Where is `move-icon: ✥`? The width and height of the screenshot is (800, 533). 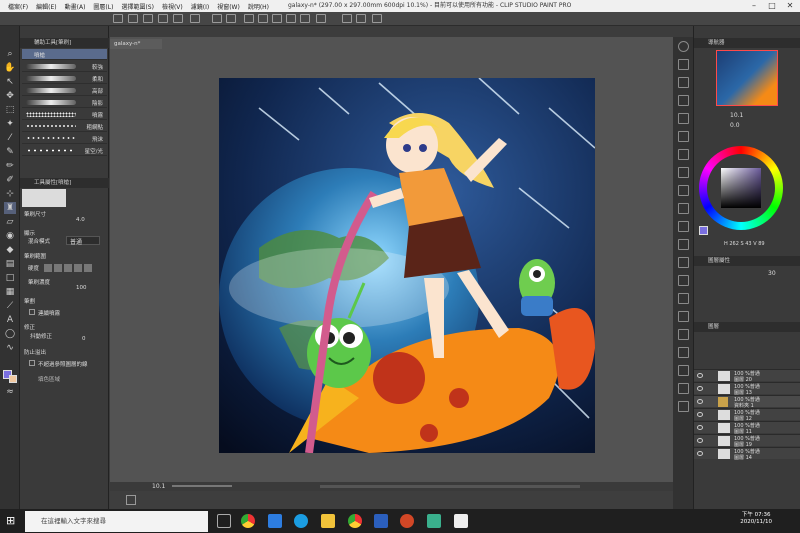 move-icon: ✥ is located at coordinates (10, 96).